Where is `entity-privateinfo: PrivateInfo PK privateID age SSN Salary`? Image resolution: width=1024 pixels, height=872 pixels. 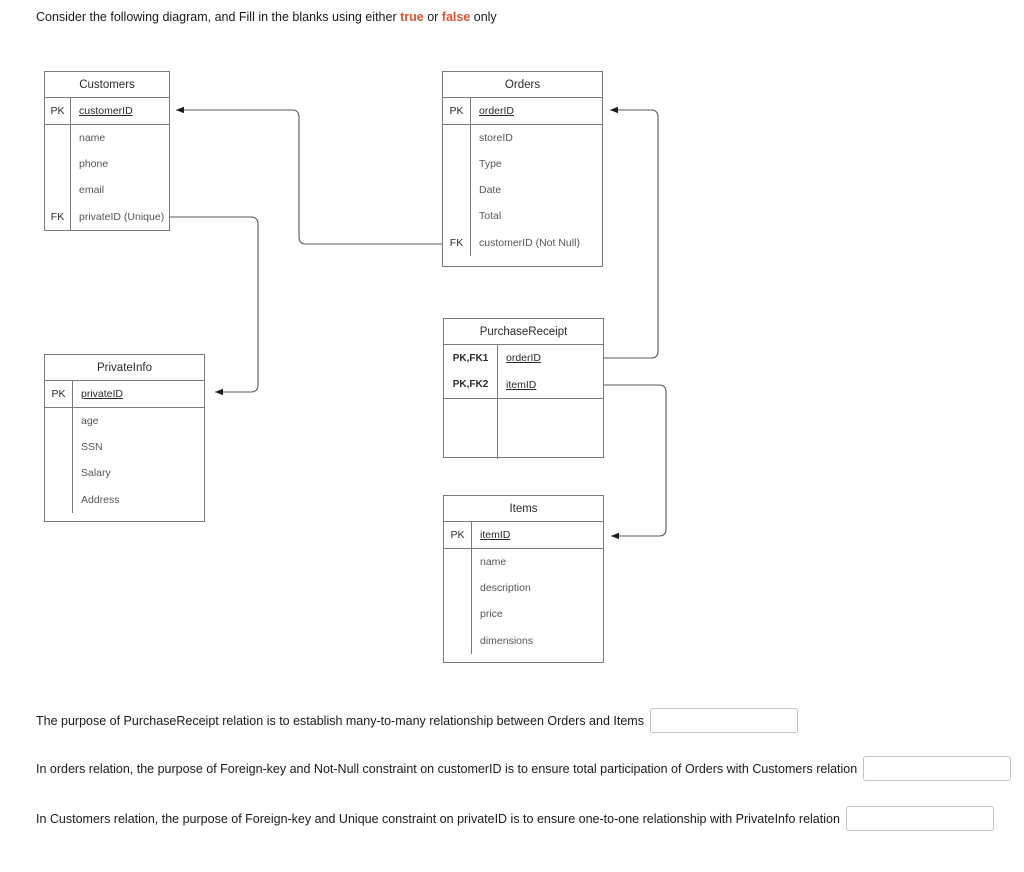 entity-privateinfo: PrivateInfo PK privateID age SSN Salary is located at coordinates (124, 438).